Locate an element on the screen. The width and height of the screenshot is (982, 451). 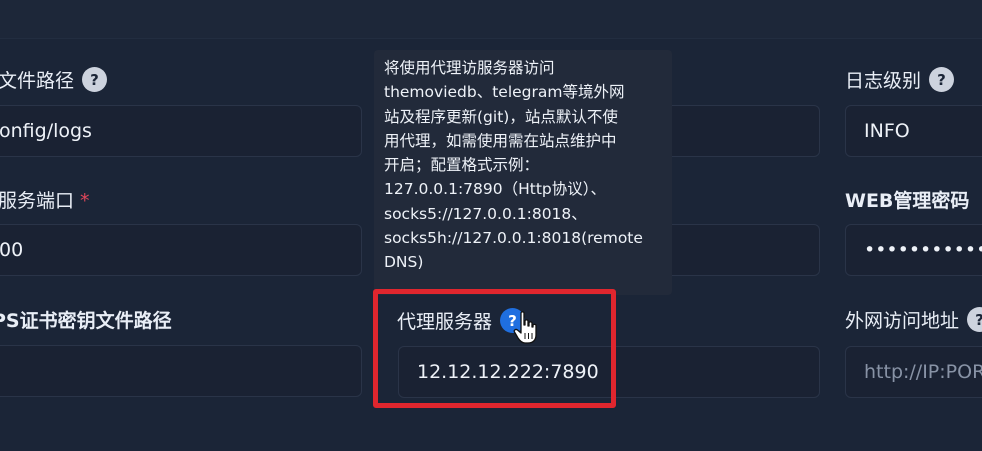
port-label: 服务端口 * is located at coordinates (45, 201).